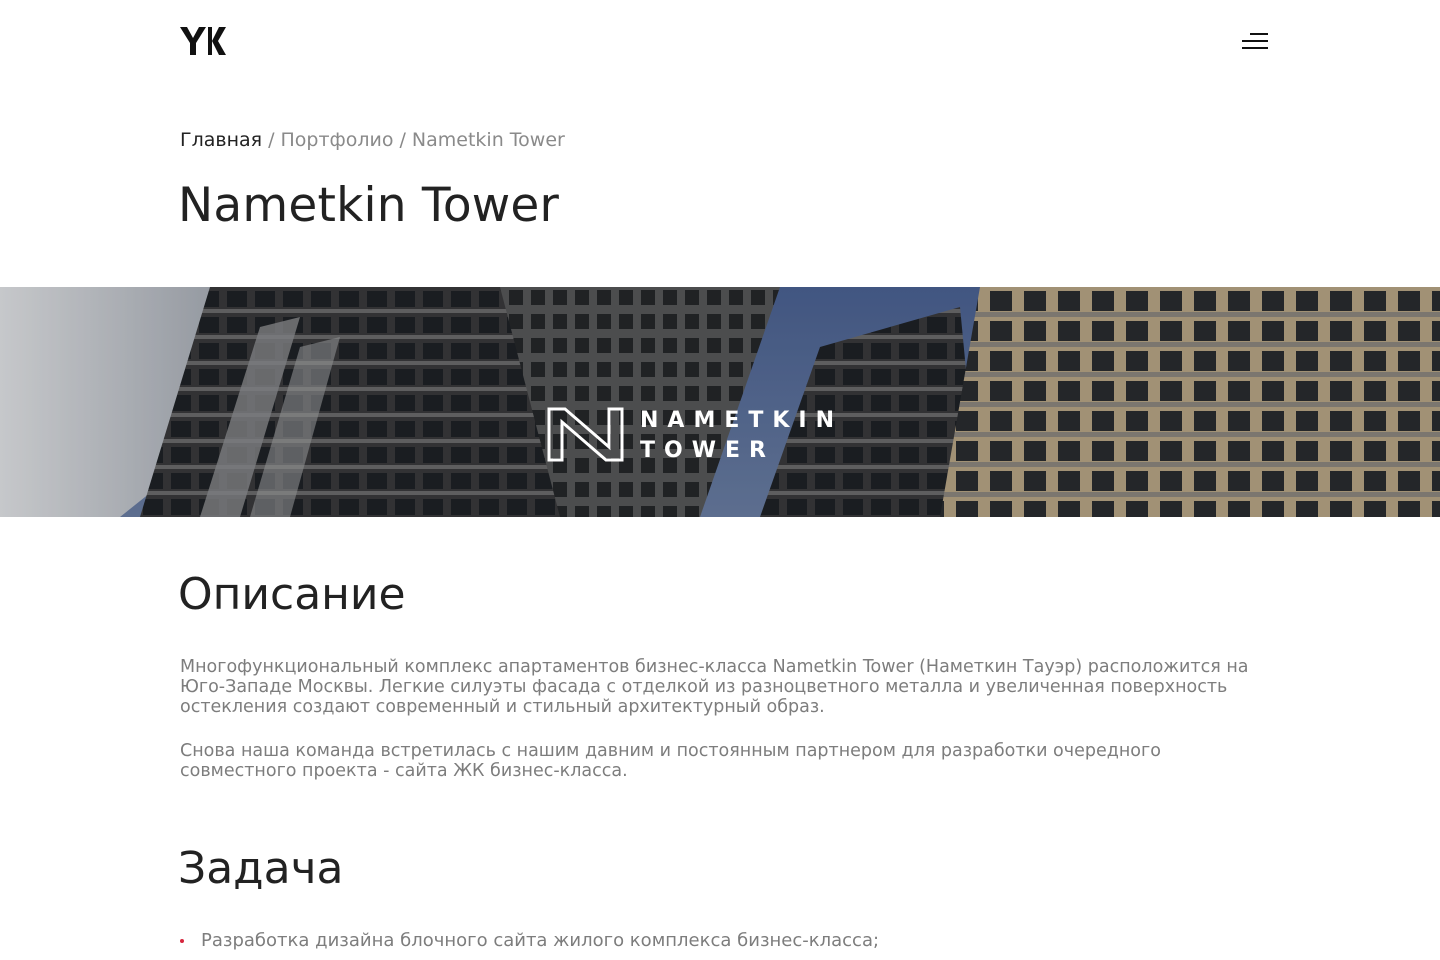  Describe the element at coordinates (221, 140) in the screenshot. I see `breadcrumb-home-link: Главная` at that location.